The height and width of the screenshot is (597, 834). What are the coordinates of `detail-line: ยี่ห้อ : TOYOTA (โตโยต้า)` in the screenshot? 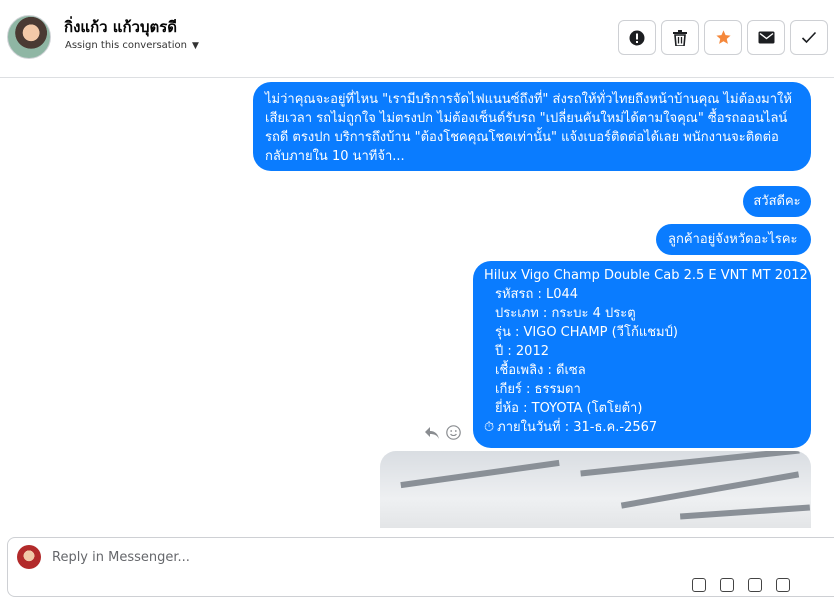 It's located at (569, 408).